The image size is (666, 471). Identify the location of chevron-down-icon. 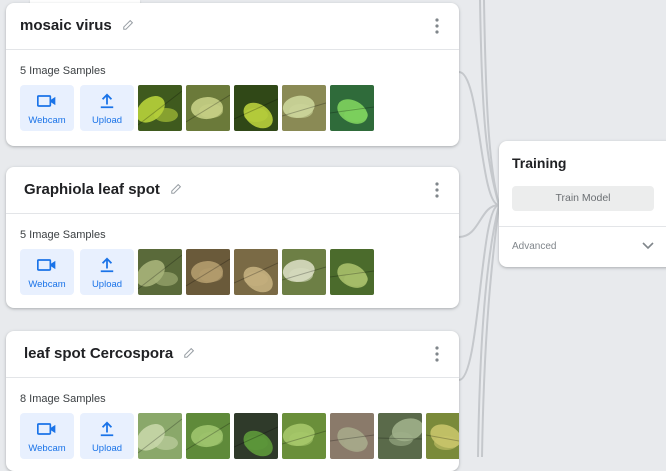
(648, 246).